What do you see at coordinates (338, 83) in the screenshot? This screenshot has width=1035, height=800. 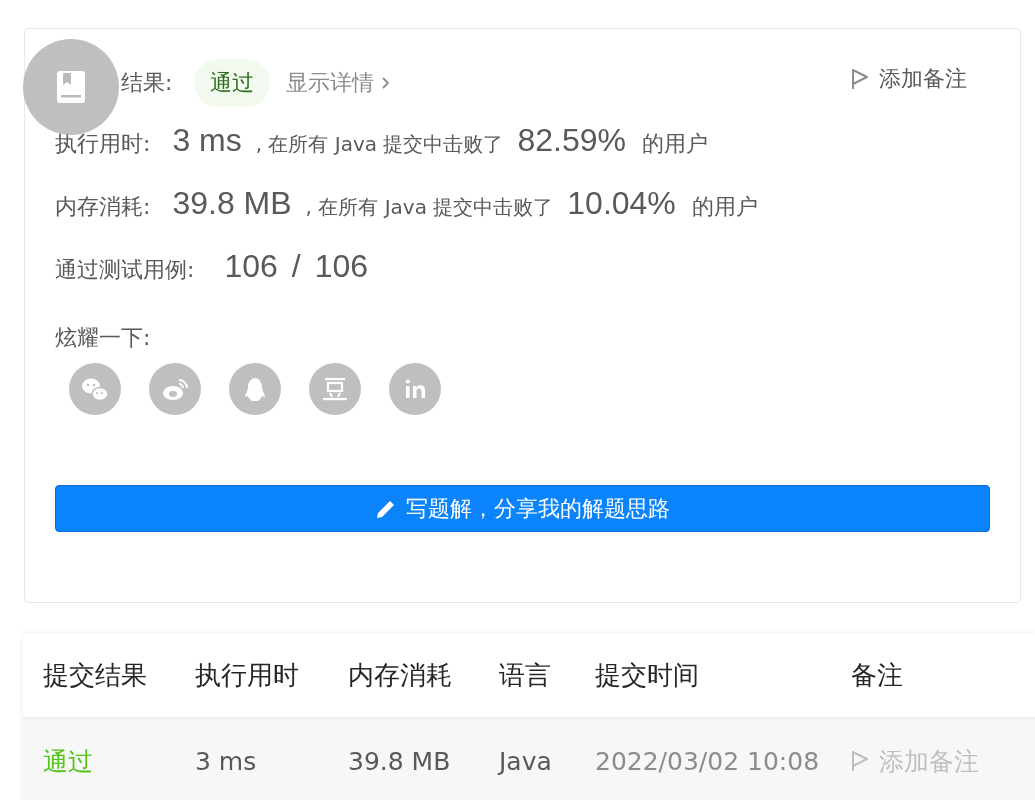 I see `details-link: 显示详情` at bounding box center [338, 83].